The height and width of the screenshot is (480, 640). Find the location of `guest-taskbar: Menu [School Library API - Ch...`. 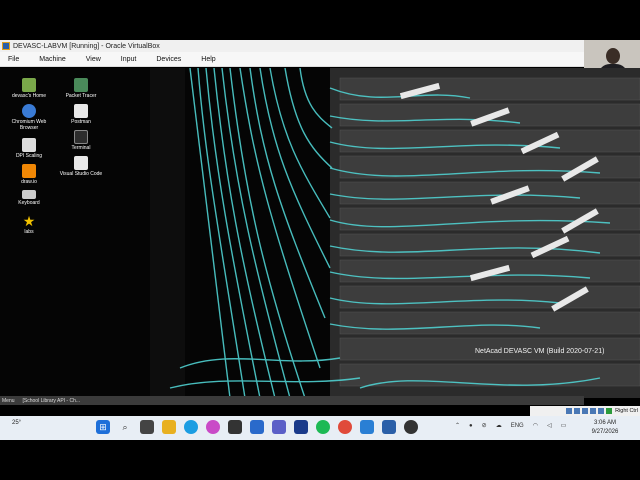

guest-taskbar: Menu [School Library API - Ch... is located at coordinates (292, 400).